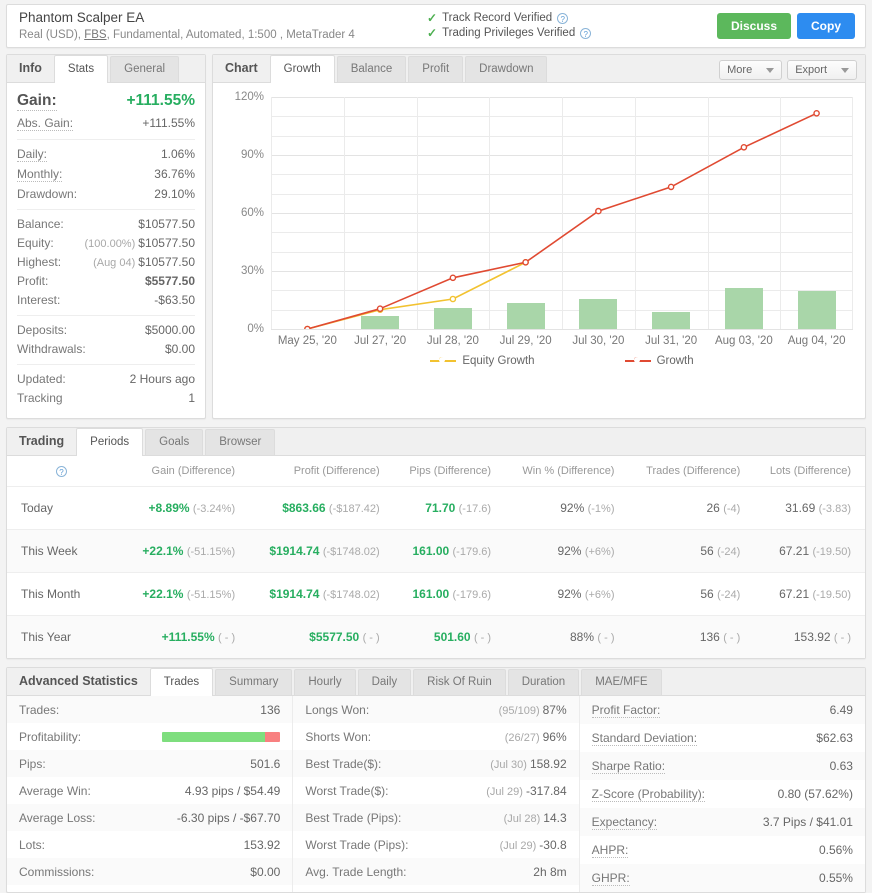 This screenshot has width=872, height=893. What do you see at coordinates (95, 35) in the screenshot?
I see `broker-link: FBS` at bounding box center [95, 35].